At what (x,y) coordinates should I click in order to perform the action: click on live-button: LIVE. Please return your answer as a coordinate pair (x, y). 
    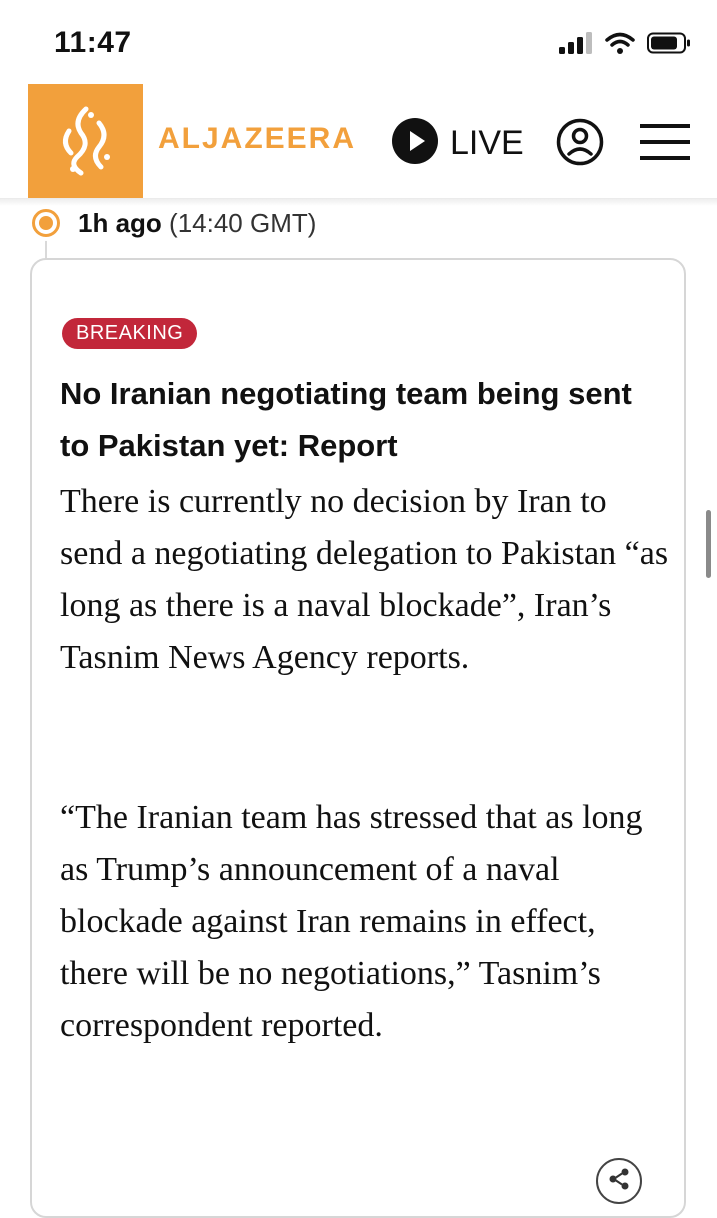
    Looking at the image, I should click on (458, 143).